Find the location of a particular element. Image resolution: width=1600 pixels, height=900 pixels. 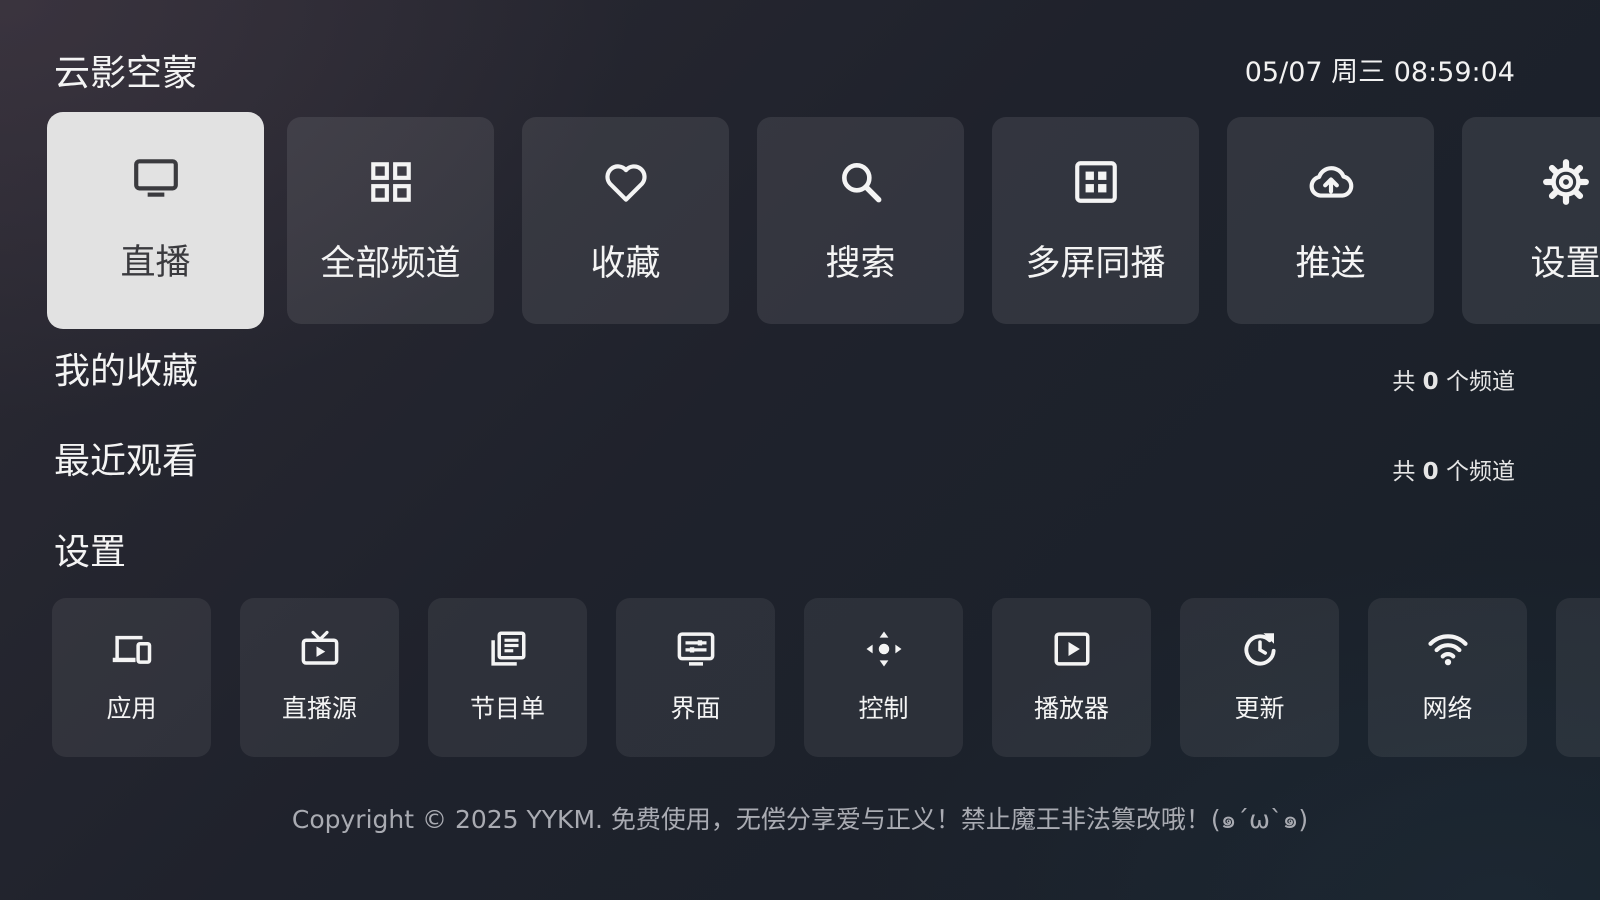

settings-section-title: 设置 is located at coordinates (90, 552).